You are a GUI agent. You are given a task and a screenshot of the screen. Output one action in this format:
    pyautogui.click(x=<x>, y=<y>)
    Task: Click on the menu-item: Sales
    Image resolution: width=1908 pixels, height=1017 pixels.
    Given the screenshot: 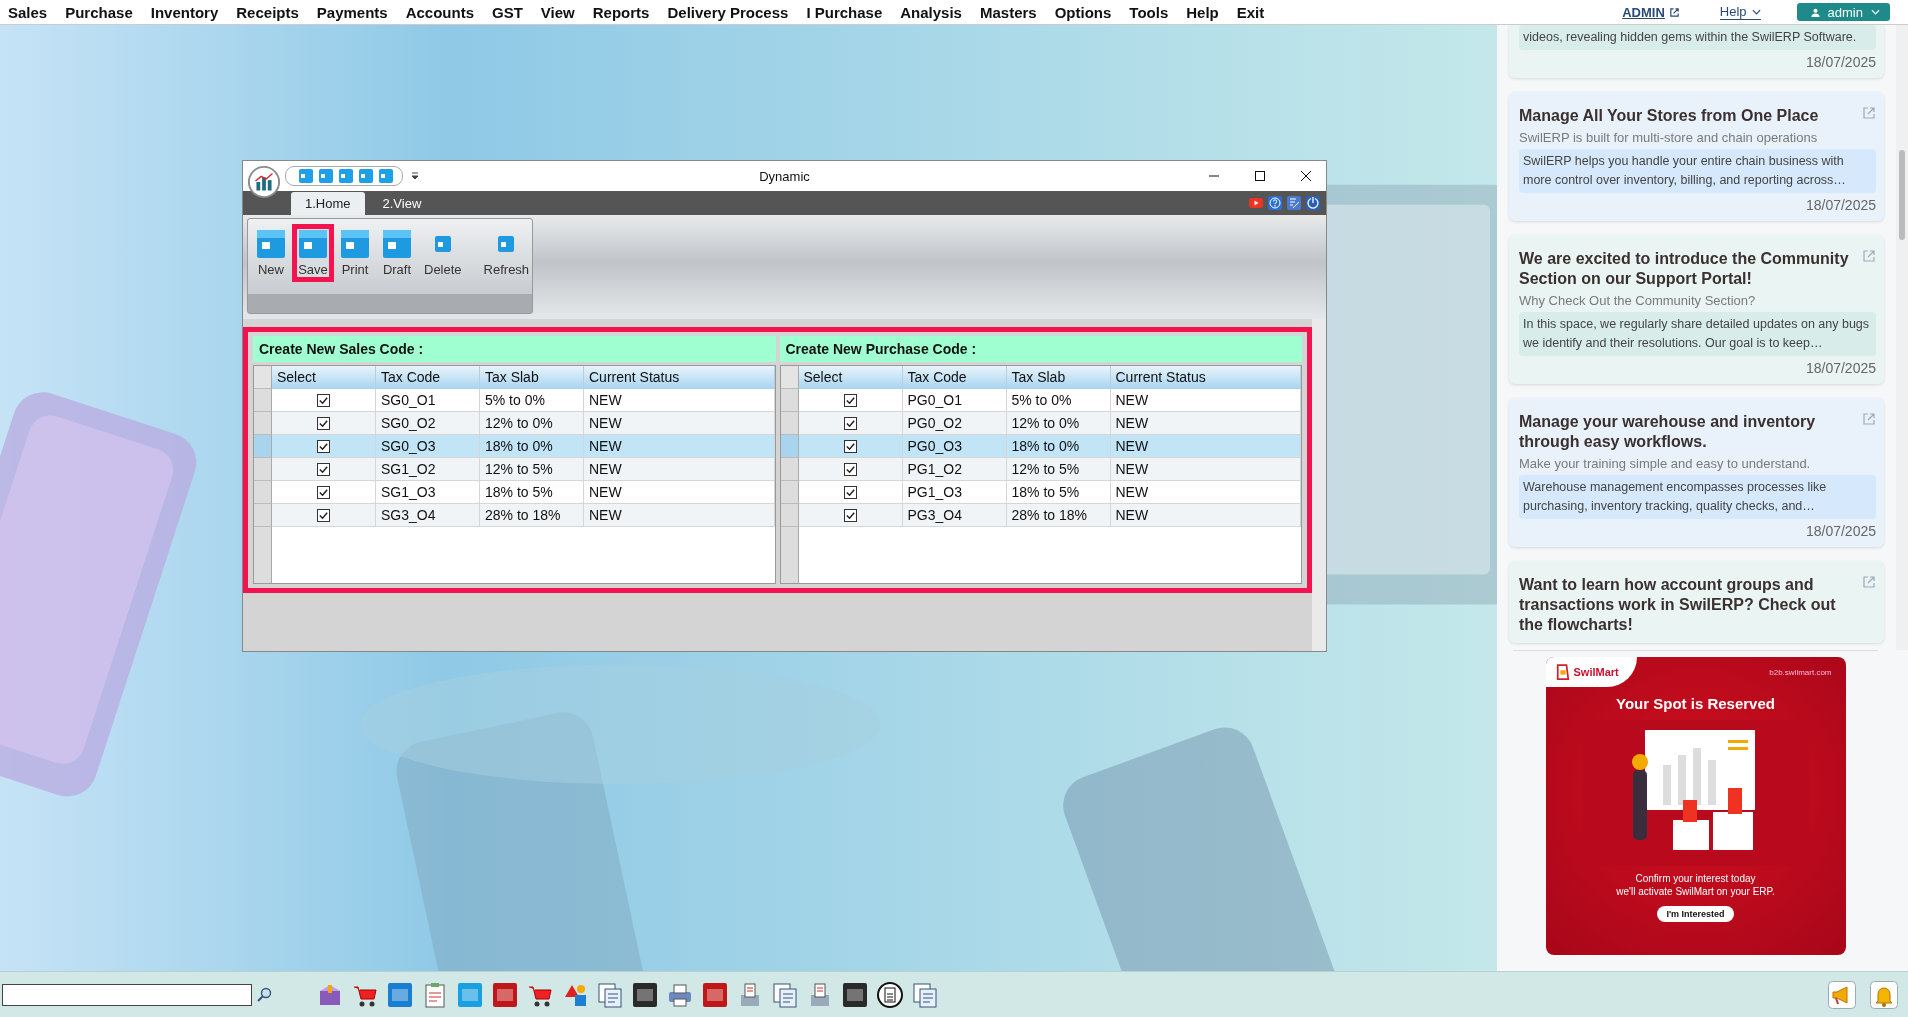 What is the action you would take?
    pyautogui.click(x=28, y=12)
    